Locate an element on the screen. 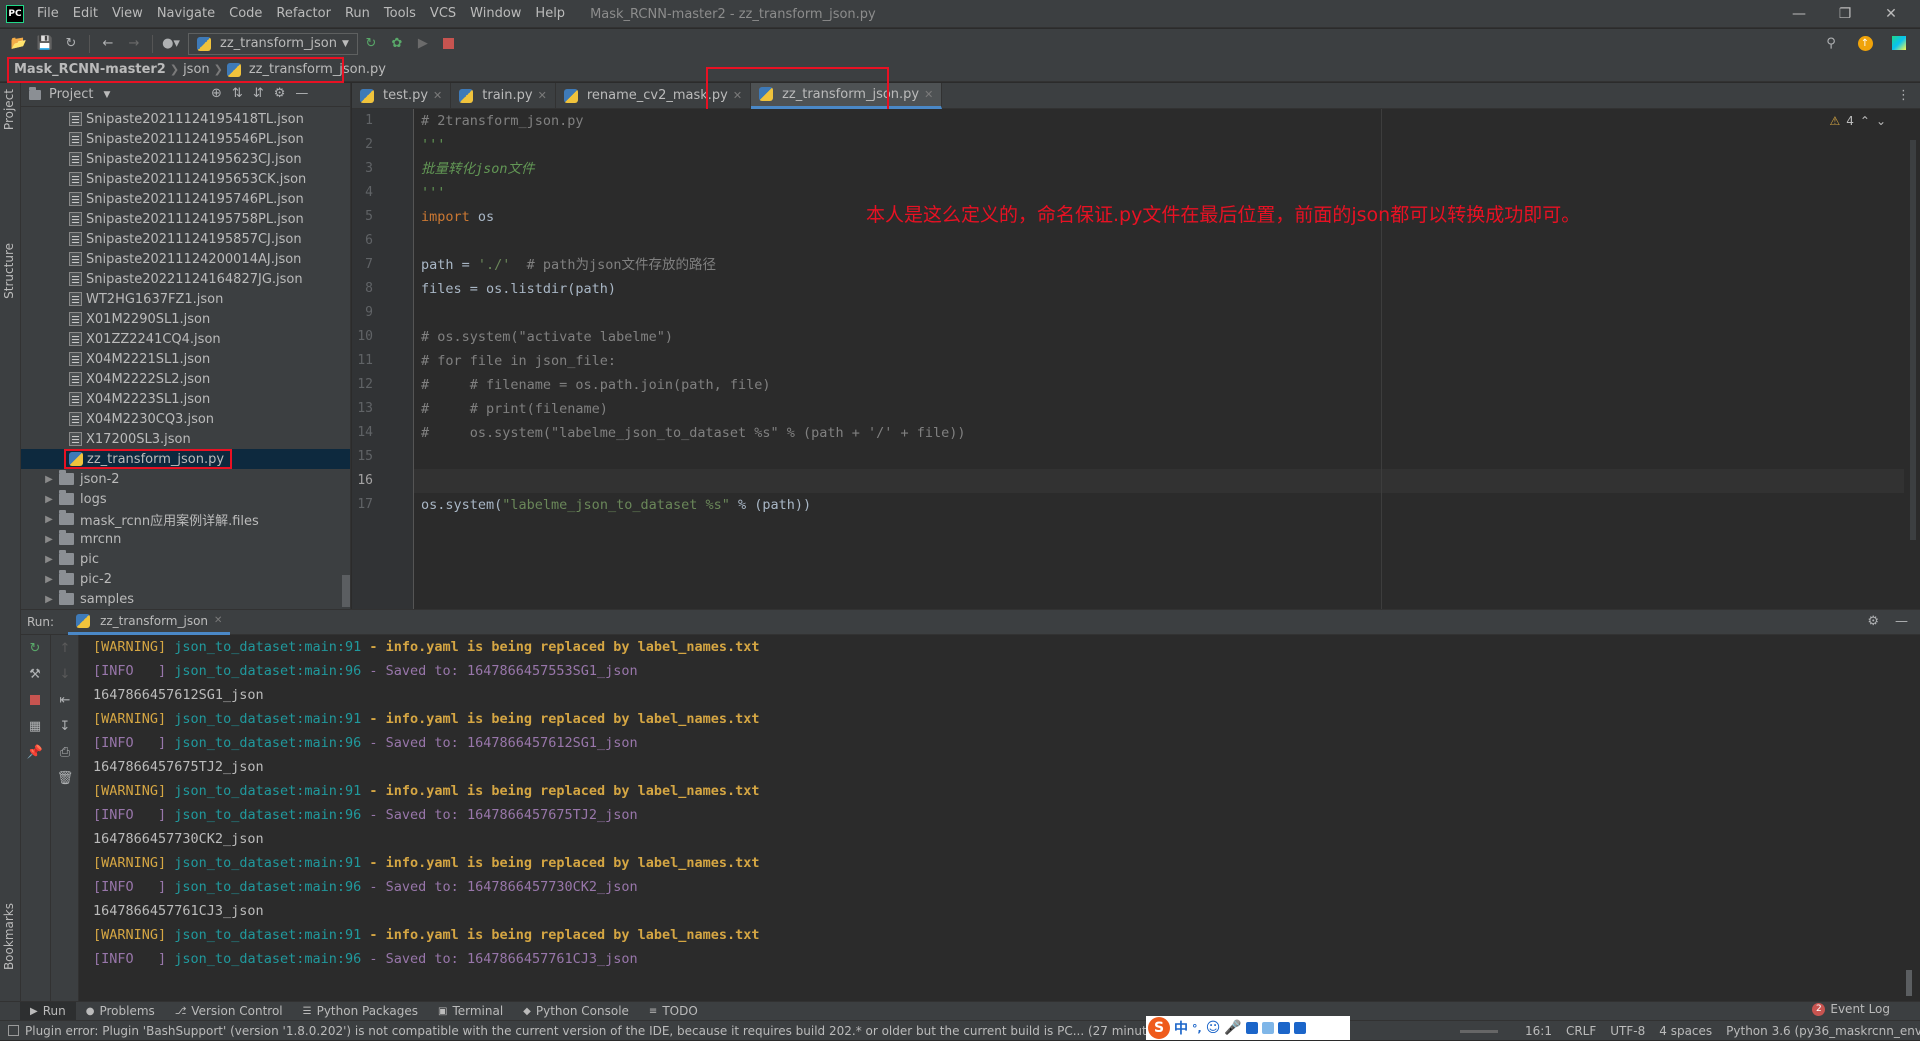 Image resolution: width=1920 pixels, height=1041 pixels. ime-toolbar: S 中 °, ☺ 🎤 is located at coordinates (1248, 1028).